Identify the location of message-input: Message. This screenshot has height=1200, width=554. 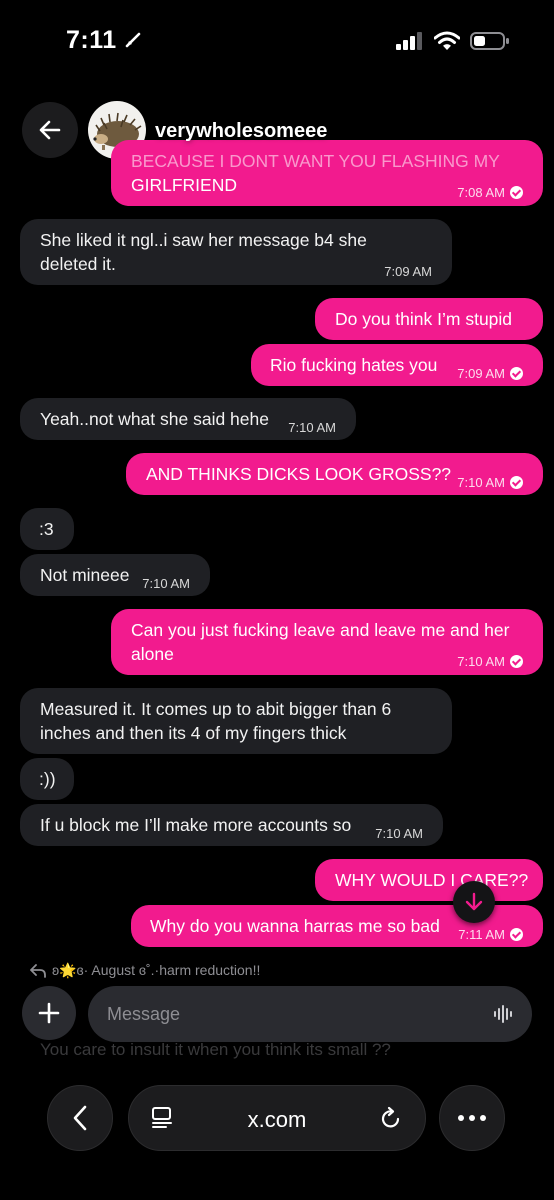
(310, 1014).